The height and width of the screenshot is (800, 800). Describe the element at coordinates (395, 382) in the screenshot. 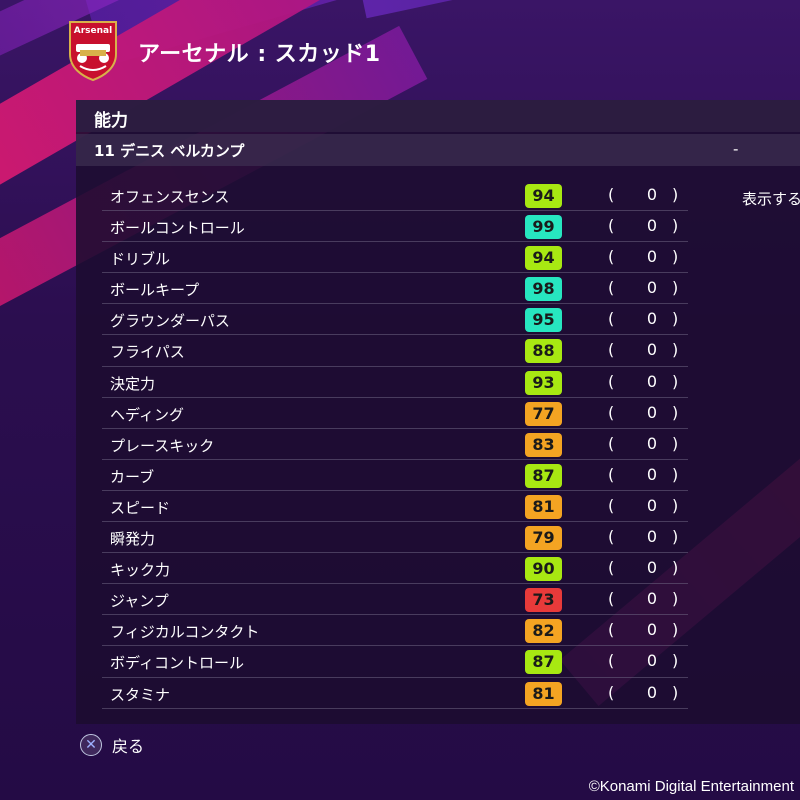

I see `stat-row: 決定力 93 (0)` at that location.